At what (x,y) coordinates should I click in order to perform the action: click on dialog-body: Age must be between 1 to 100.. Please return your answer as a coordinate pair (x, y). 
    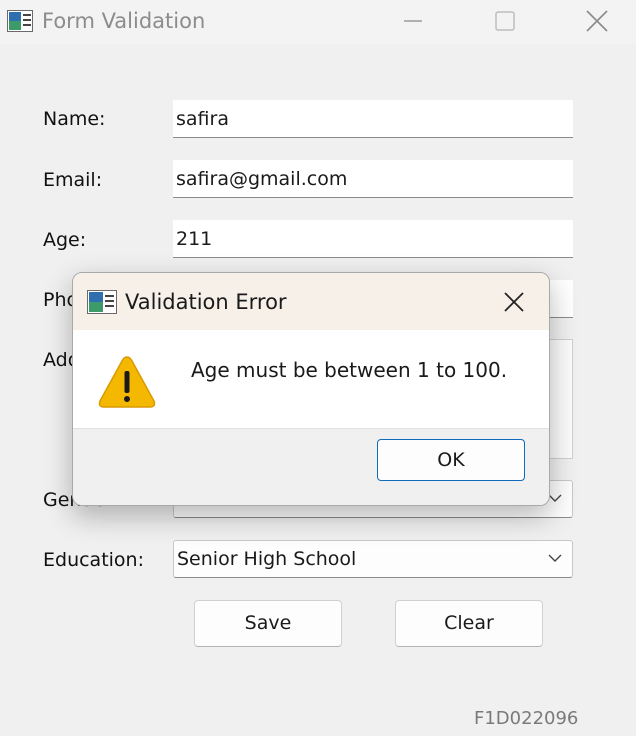
    Looking at the image, I should click on (311, 379).